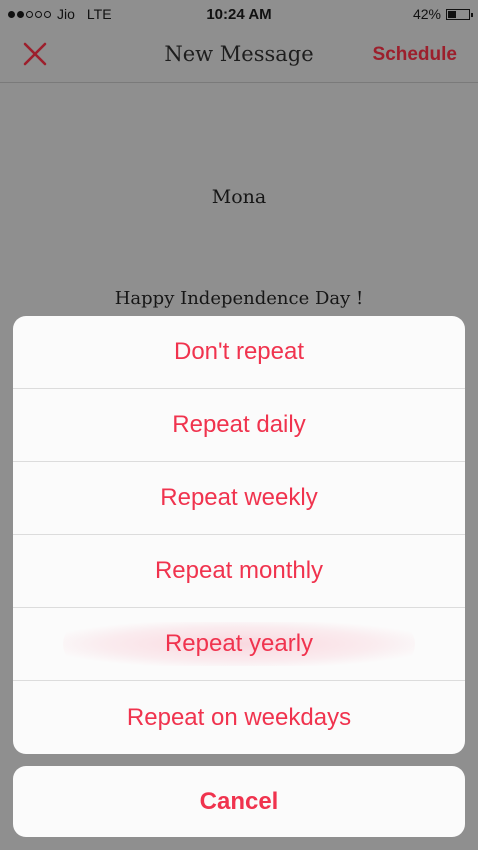  I want to click on option-repeat-daily: Repeat daily, so click(239, 425).